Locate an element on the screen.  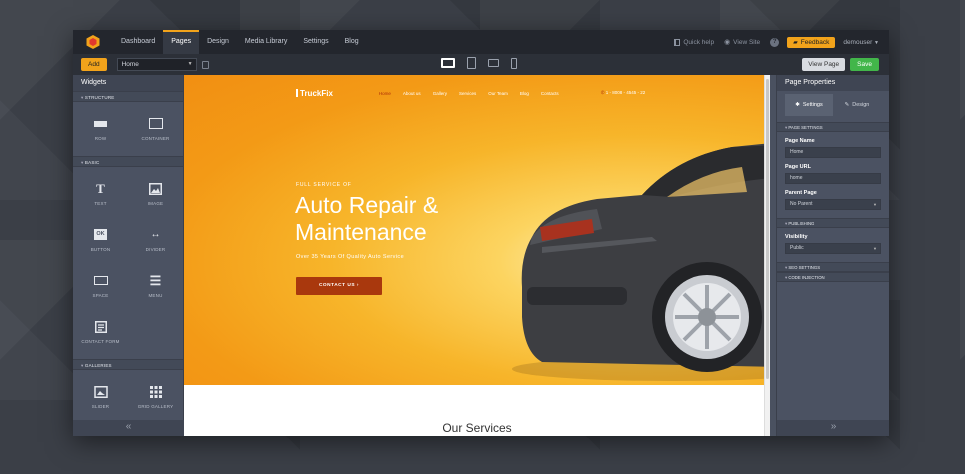
page-select-value: Home is located at coordinates (130, 64).